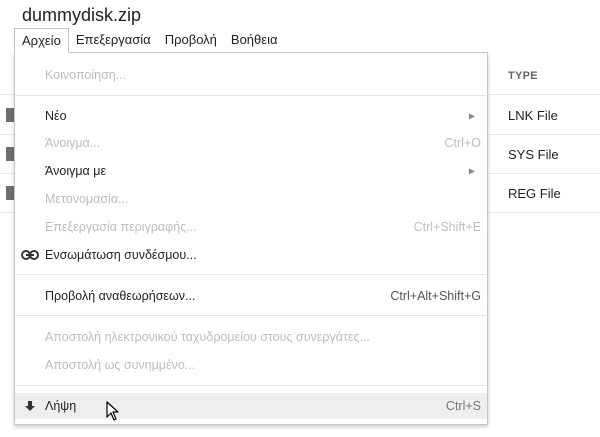 This screenshot has height=437, width=600. Describe the element at coordinates (463, 406) in the screenshot. I see `menu-item-shortcut: Ctrl+S` at that location.